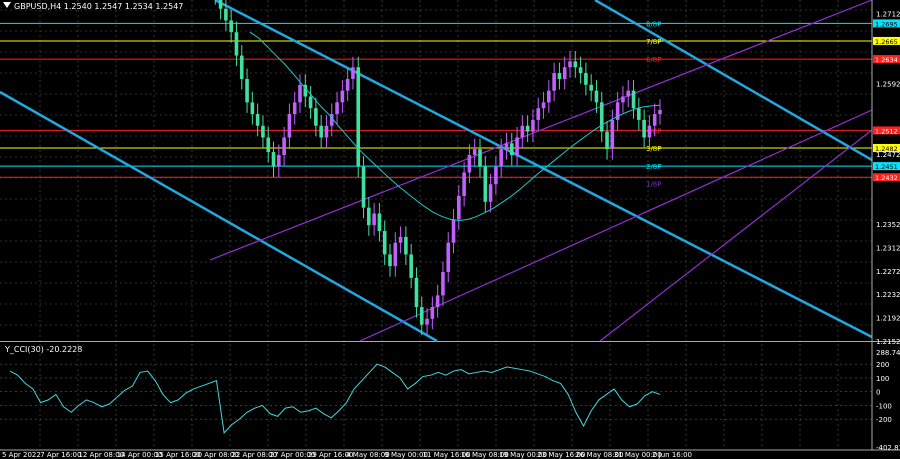 The image size is (900, 459). What do you see at coordinates (888, 295) in the screenshot?
I see `price-tick-label: 1.2232` at bounding box center [888, 295].